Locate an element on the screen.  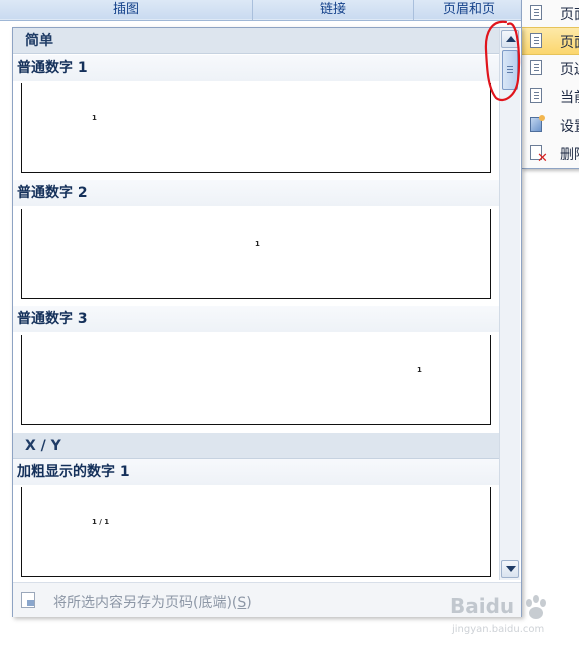
gallery-item-title: 加粗显示的数字 1 is located at coordinates (256, 472).